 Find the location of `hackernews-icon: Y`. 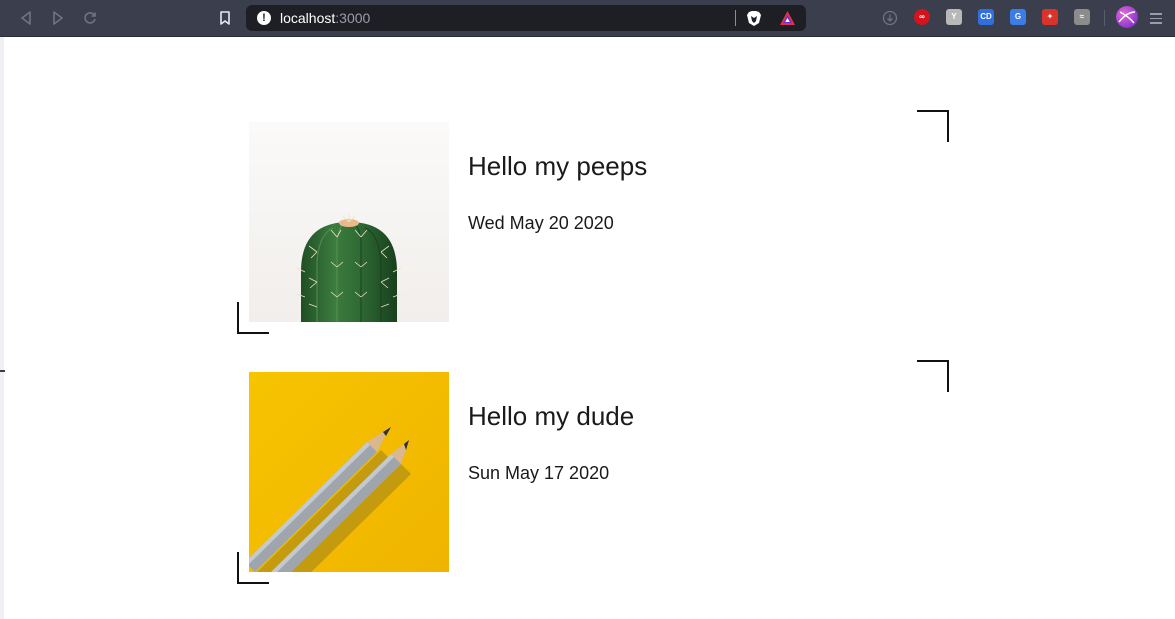

hackernews-icon: Y is located at coordinates (954, 17).